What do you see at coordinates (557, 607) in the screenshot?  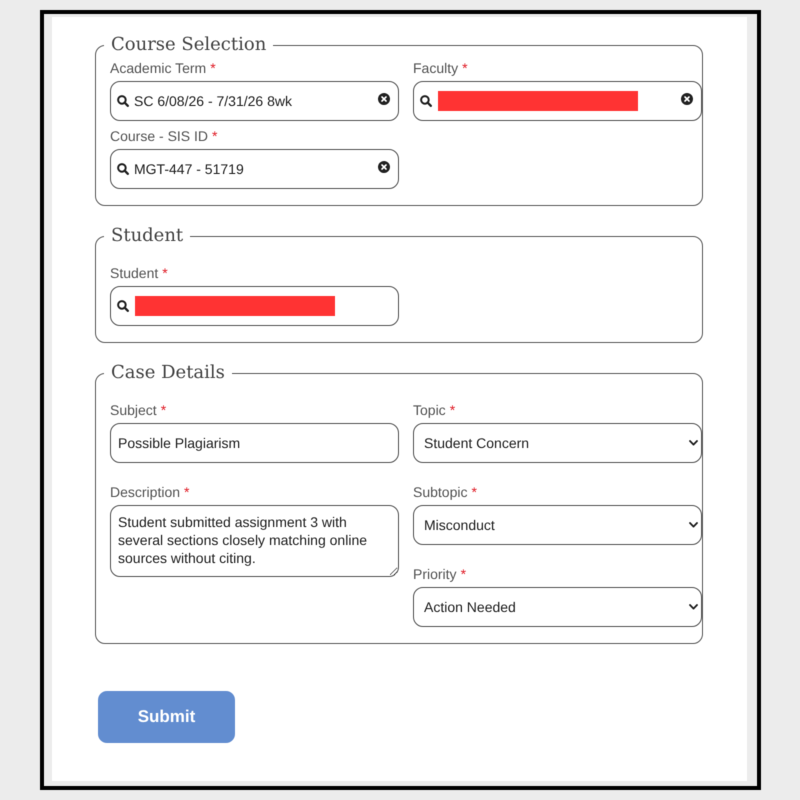 I see `dropdown: Action Needed` at bounding box center [557, 607].